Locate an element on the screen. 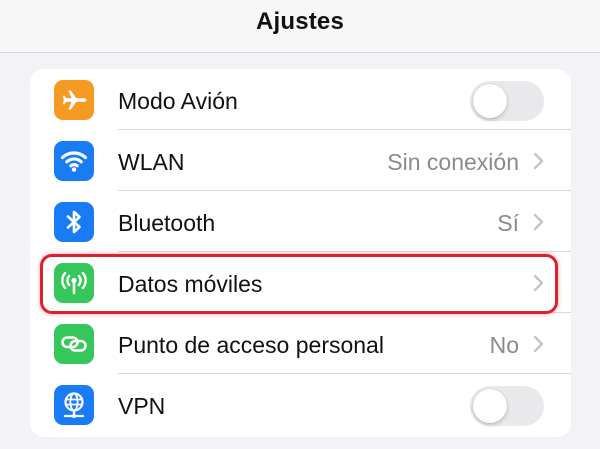  wifi-icon is located at coordinates (74, 161).